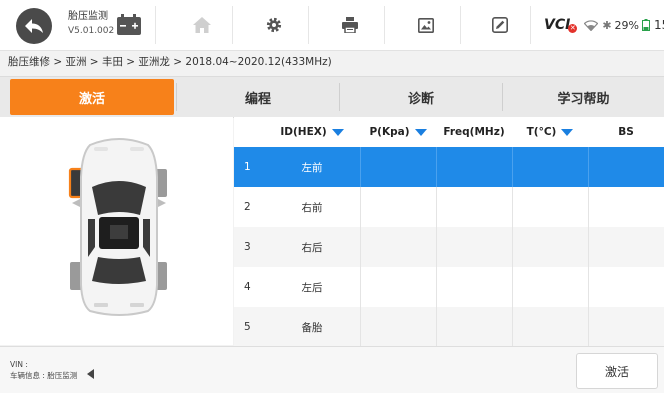  I want to click on row-position: 右后, so click(312, 247).